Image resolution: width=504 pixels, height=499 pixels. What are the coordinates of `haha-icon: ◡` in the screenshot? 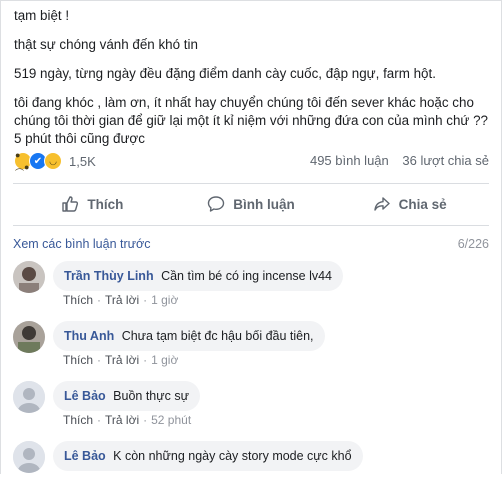 It's located at (53, 161).